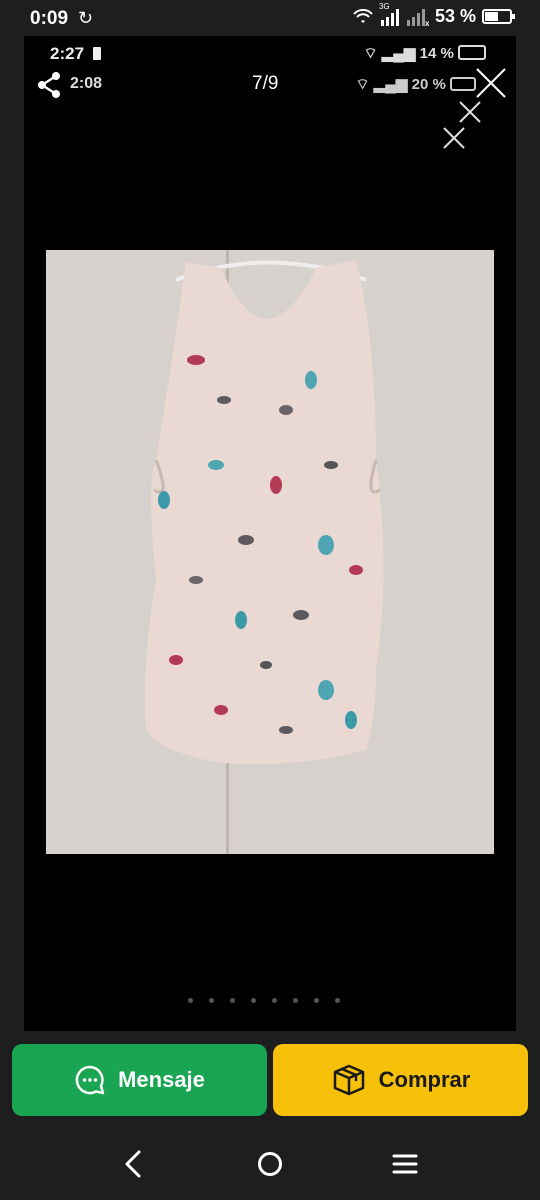 The image size is (540, 1200). Describe the element at coordinates (264, 1000) in the screenshot. I see `pagination-dots` at that location.